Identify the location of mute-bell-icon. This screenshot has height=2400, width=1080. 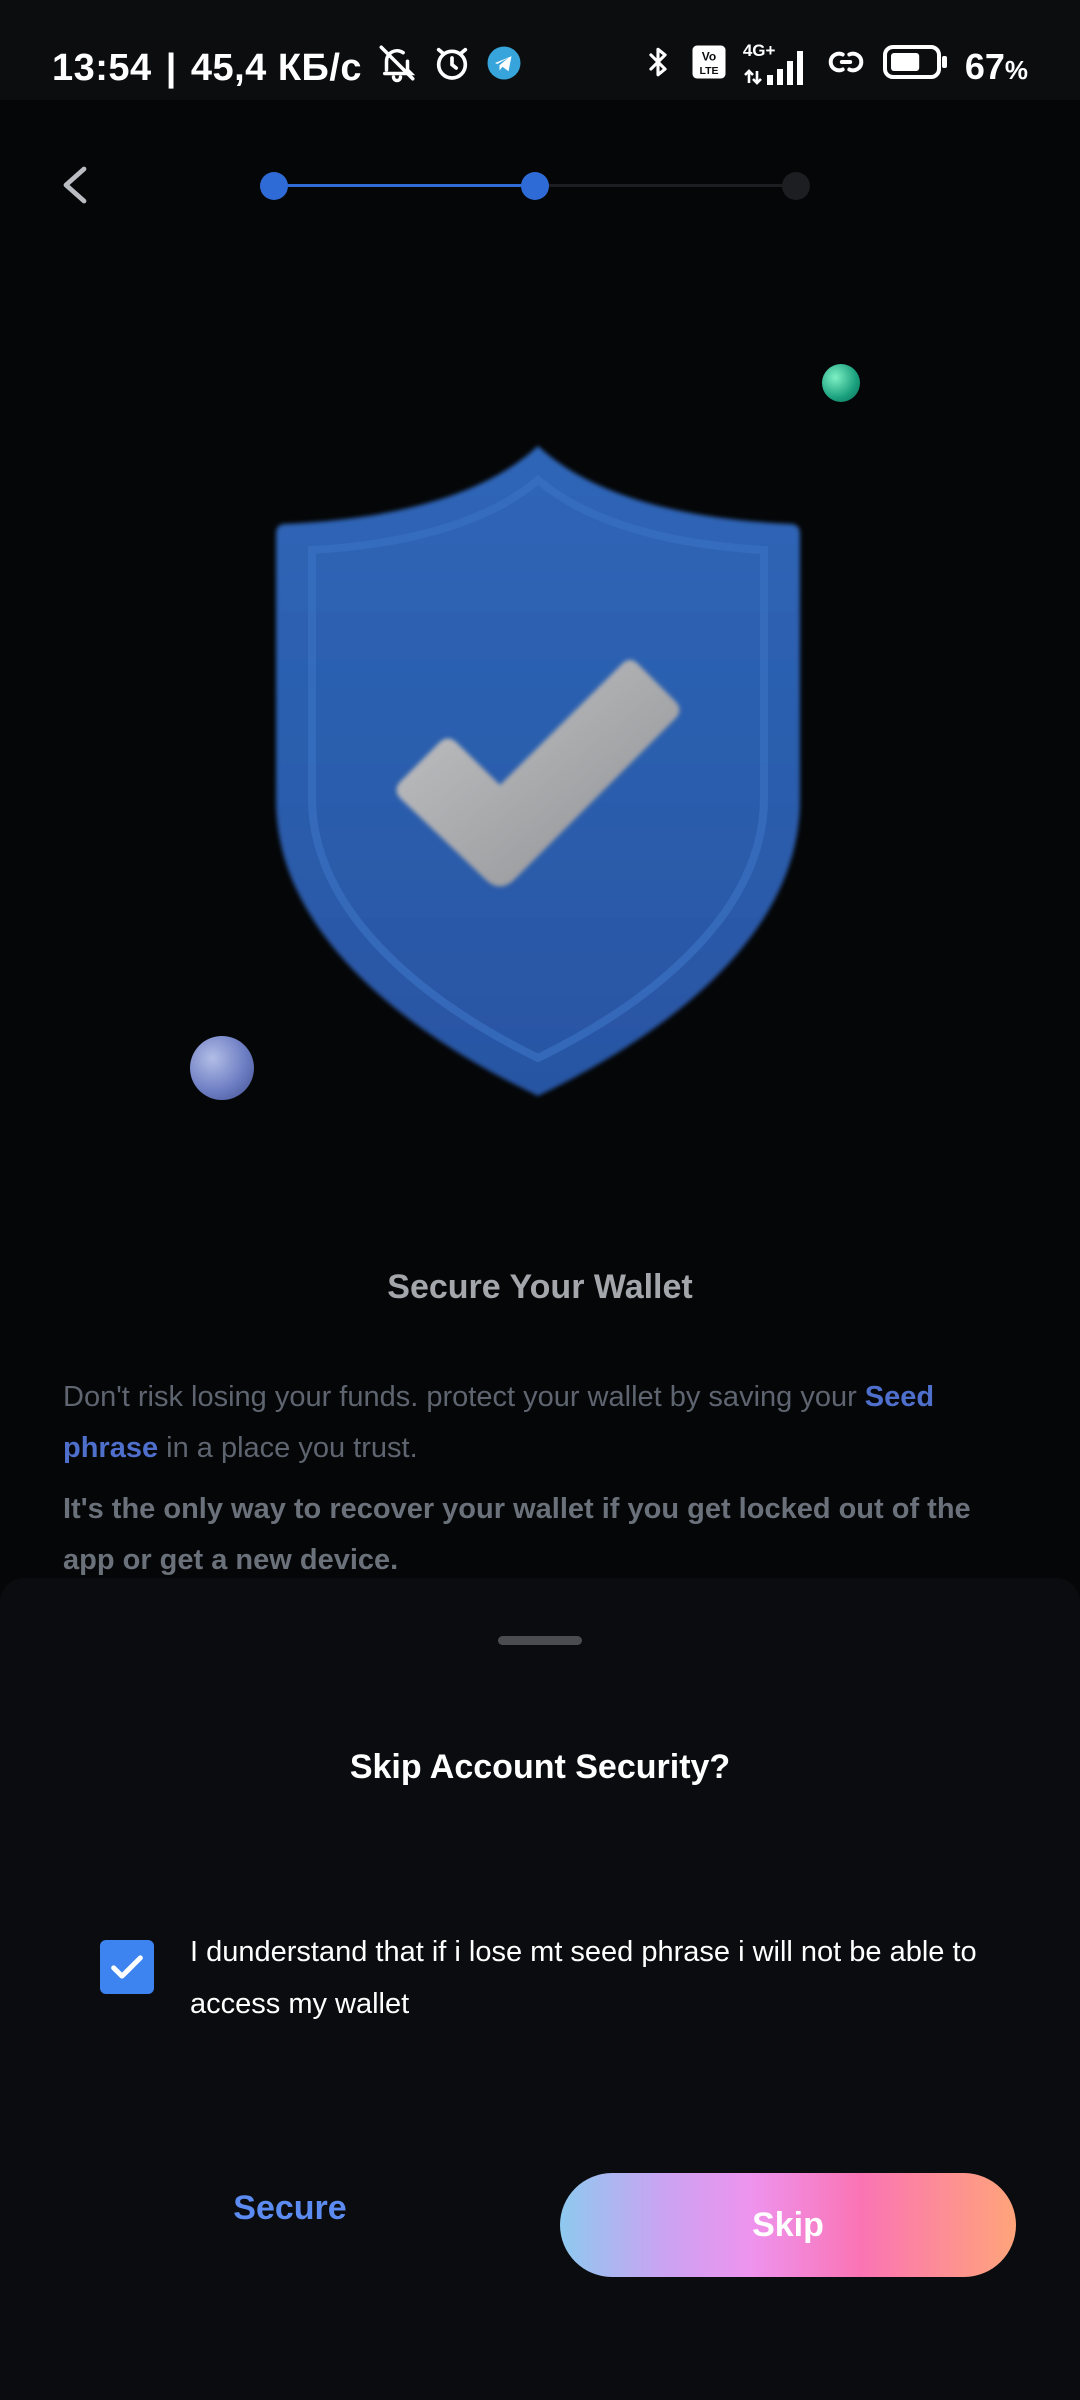
(397, 68).